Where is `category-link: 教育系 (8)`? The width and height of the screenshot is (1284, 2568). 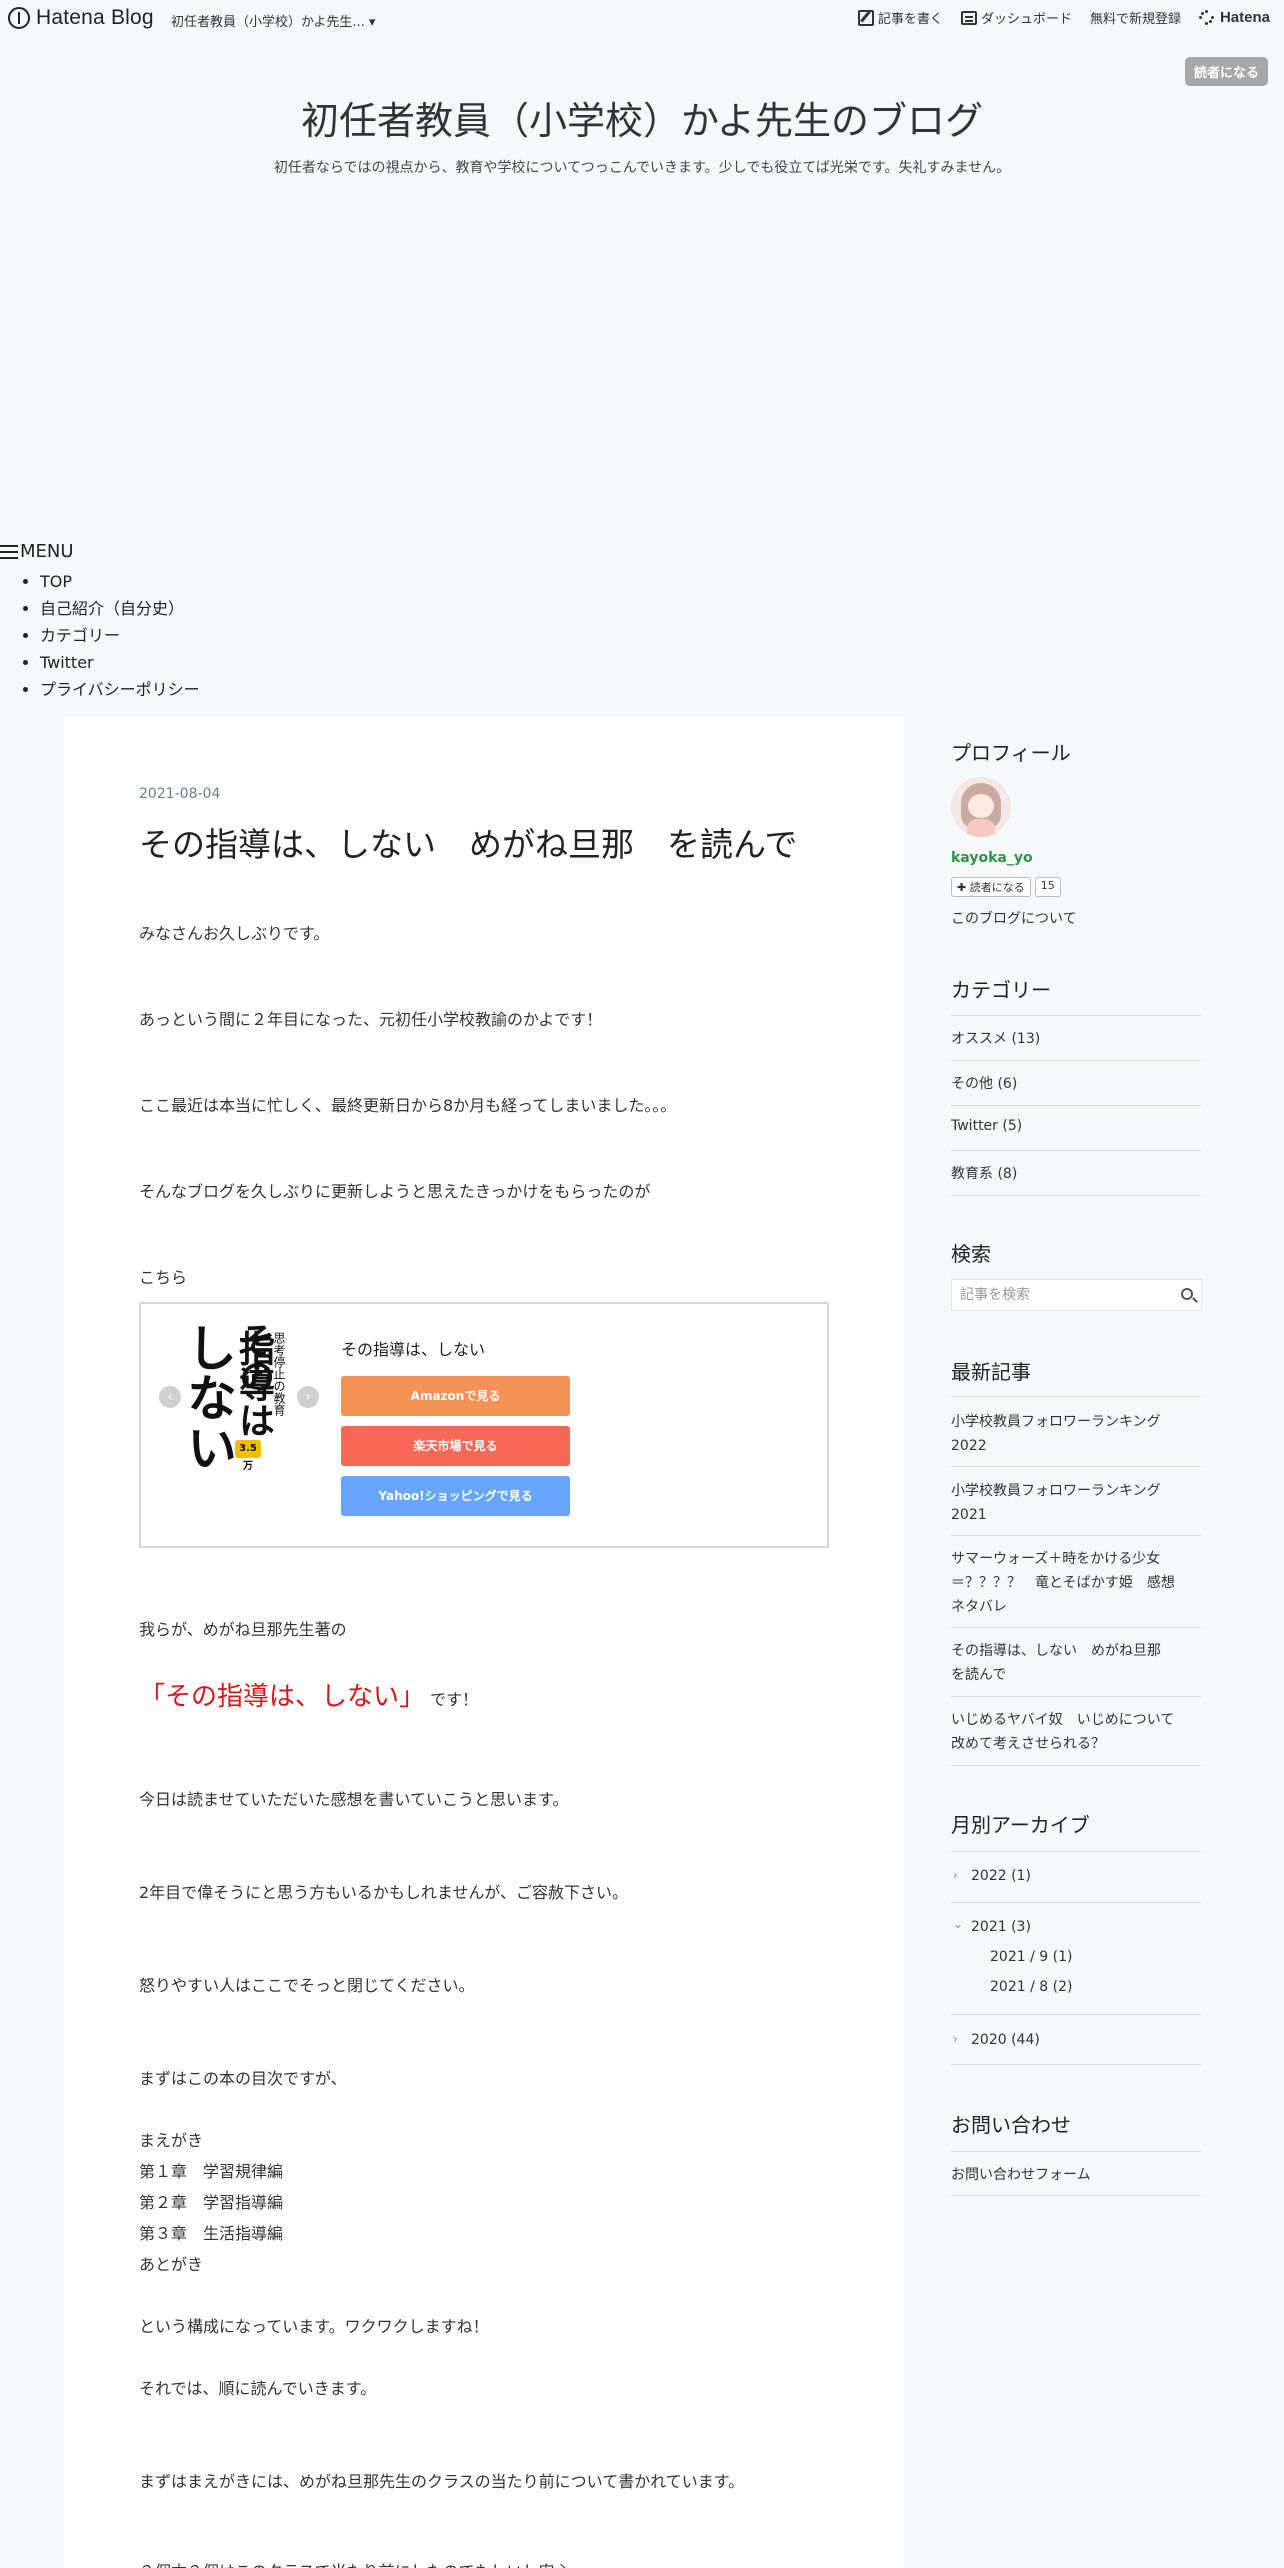
category-link: 教育系 (8) is located at coordinates (984, 1173).